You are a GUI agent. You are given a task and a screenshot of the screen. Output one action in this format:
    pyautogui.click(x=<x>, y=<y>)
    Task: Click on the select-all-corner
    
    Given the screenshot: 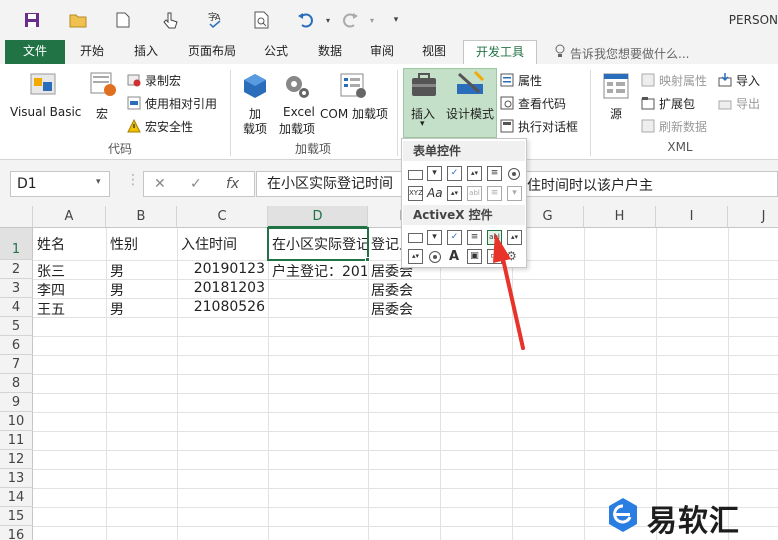 What is the action you would take?
    pyautogui.click(x=16, y=217)
    